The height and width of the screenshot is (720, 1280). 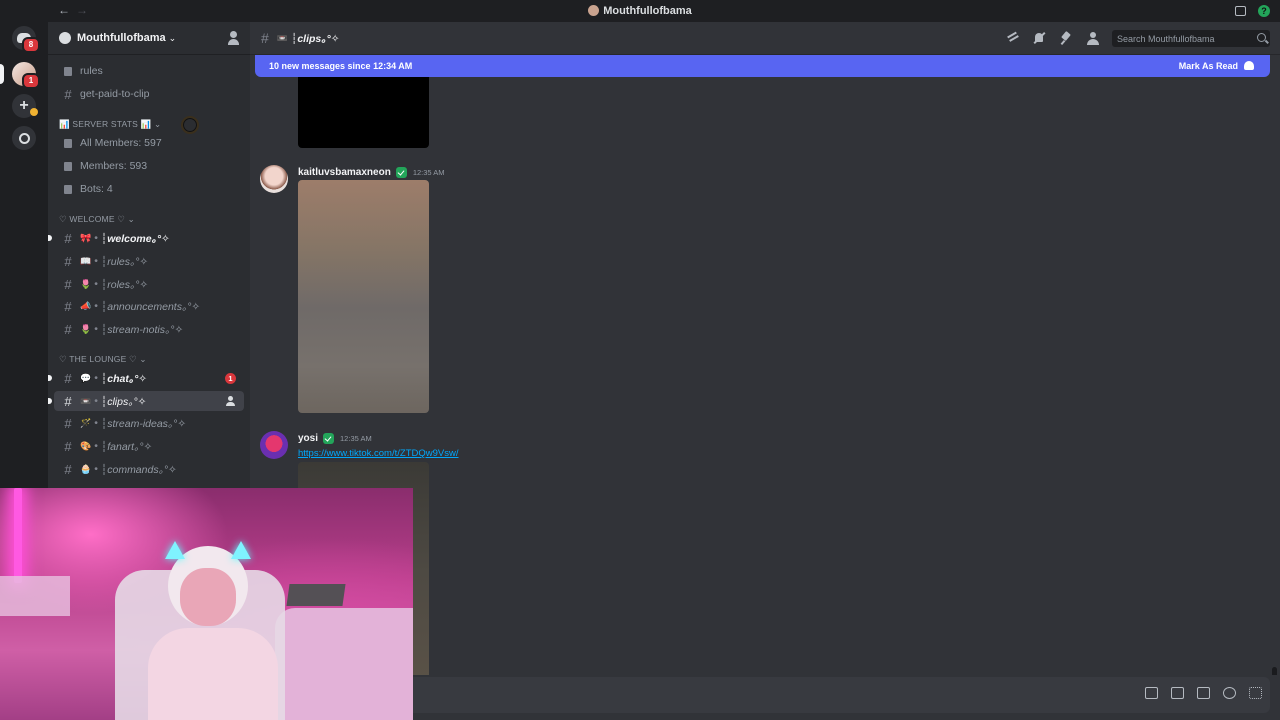 I want to click on channel-welcome: # 🎀 • ┆welcome｡°✧, so click(x=146, y=238).